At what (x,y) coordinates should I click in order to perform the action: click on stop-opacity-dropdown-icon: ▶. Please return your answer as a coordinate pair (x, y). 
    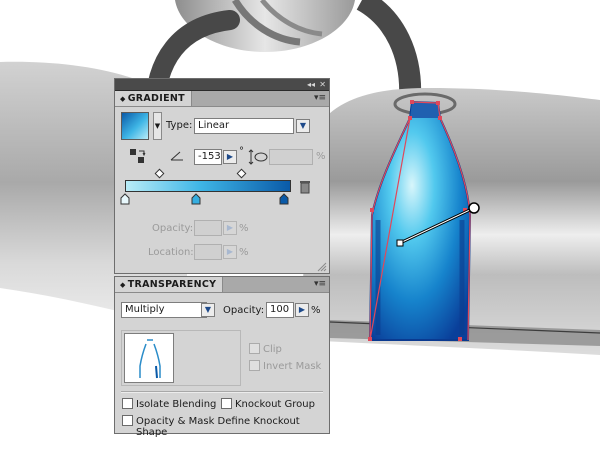
    Looking at the image, I should click on (230, 228).